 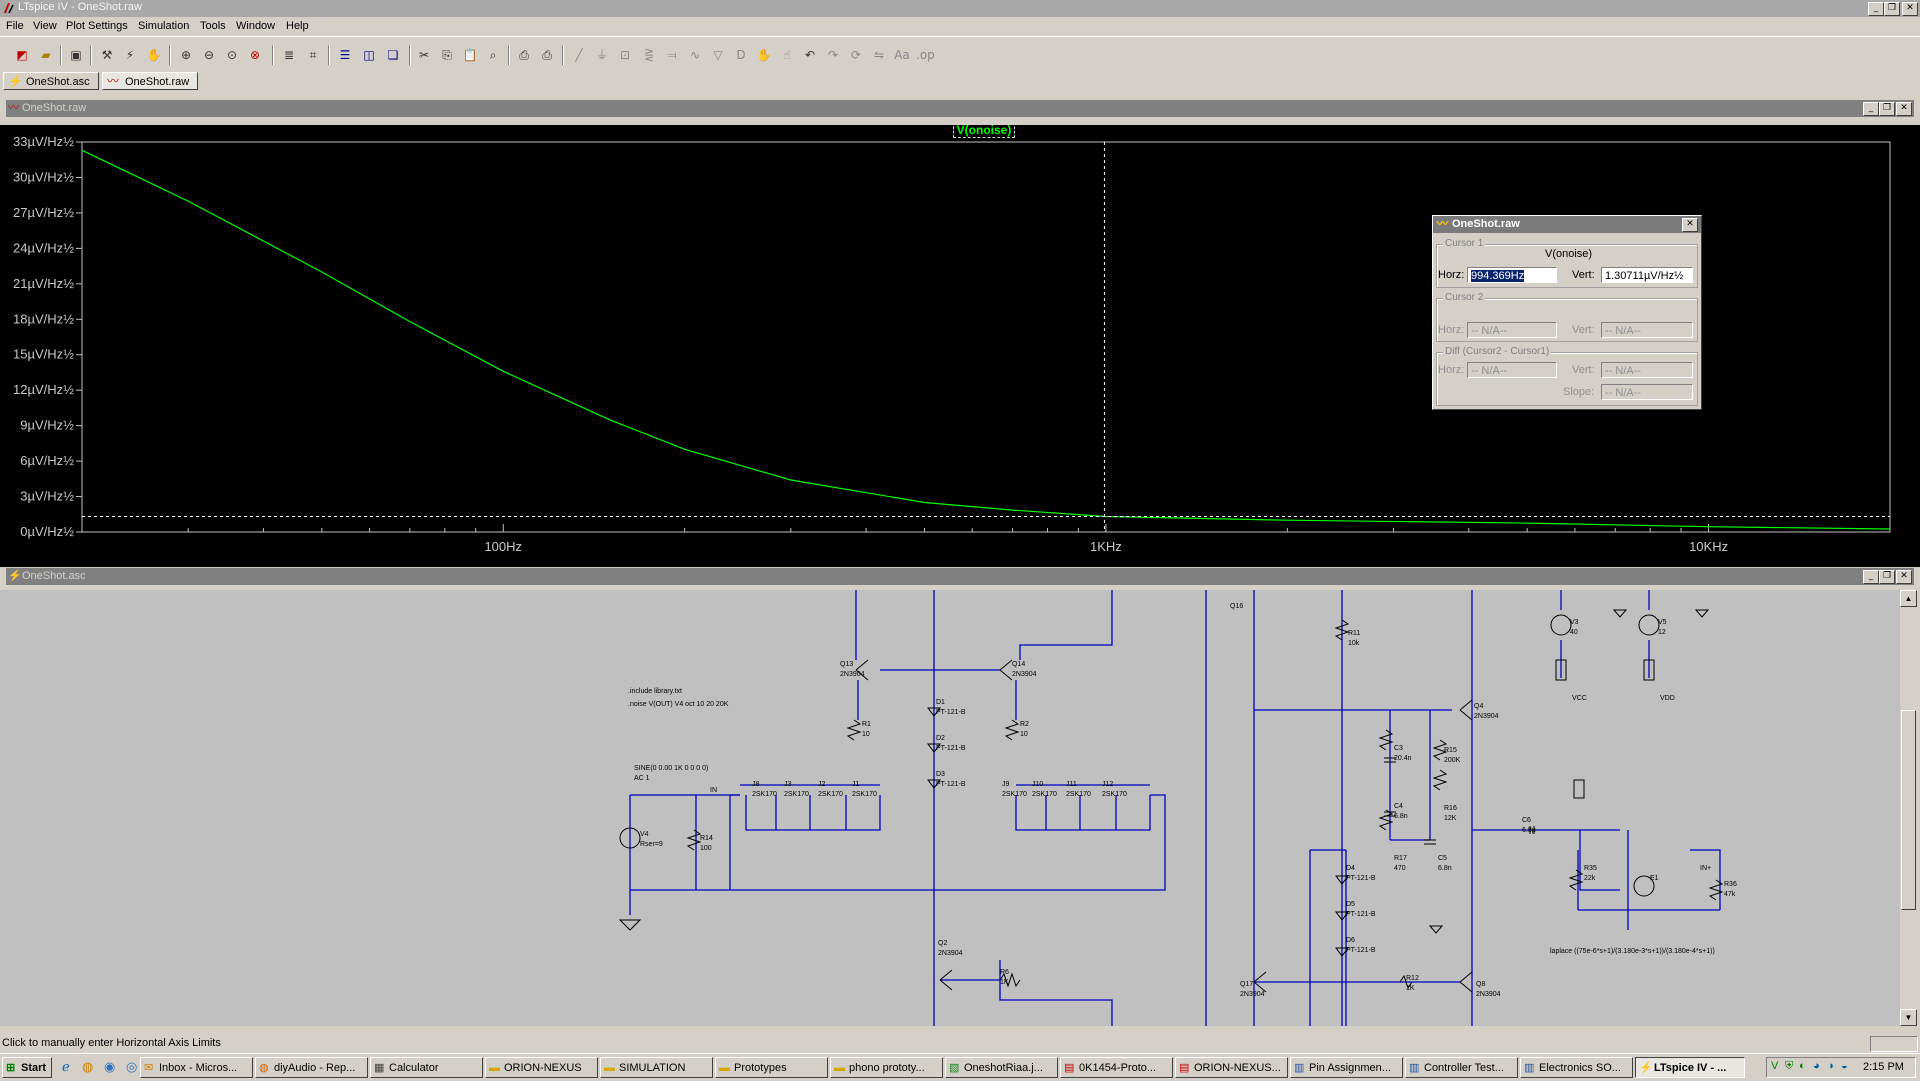 I want to click on part-ref-label: J3, so click(x=788, y=784).